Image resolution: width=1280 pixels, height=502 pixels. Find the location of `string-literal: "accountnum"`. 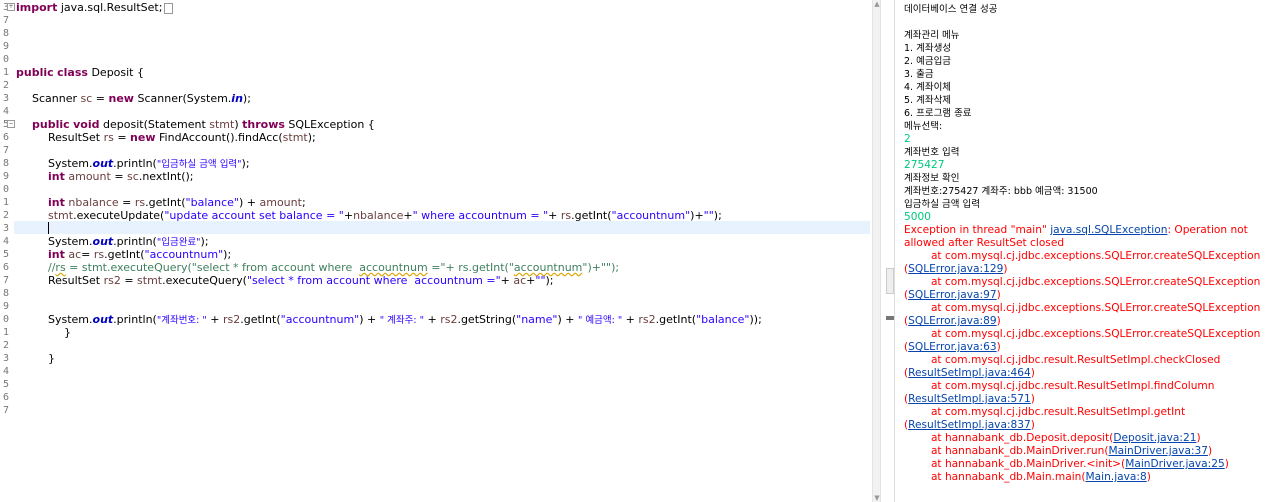

string-literal: "accountnum" is located at coordinates (651, 215).